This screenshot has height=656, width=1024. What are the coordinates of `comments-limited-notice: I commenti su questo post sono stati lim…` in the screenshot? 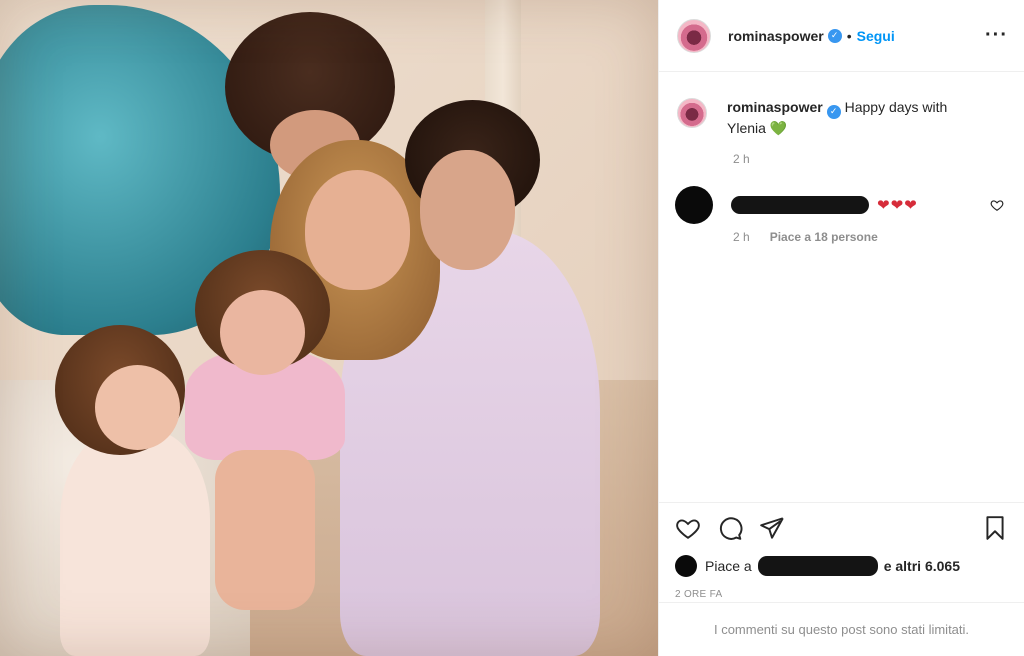 It's located at (841, 629).